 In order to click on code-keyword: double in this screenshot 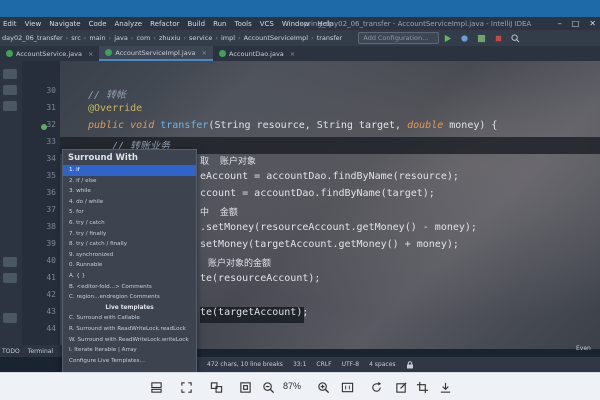, I will do `click(425, 125)`.